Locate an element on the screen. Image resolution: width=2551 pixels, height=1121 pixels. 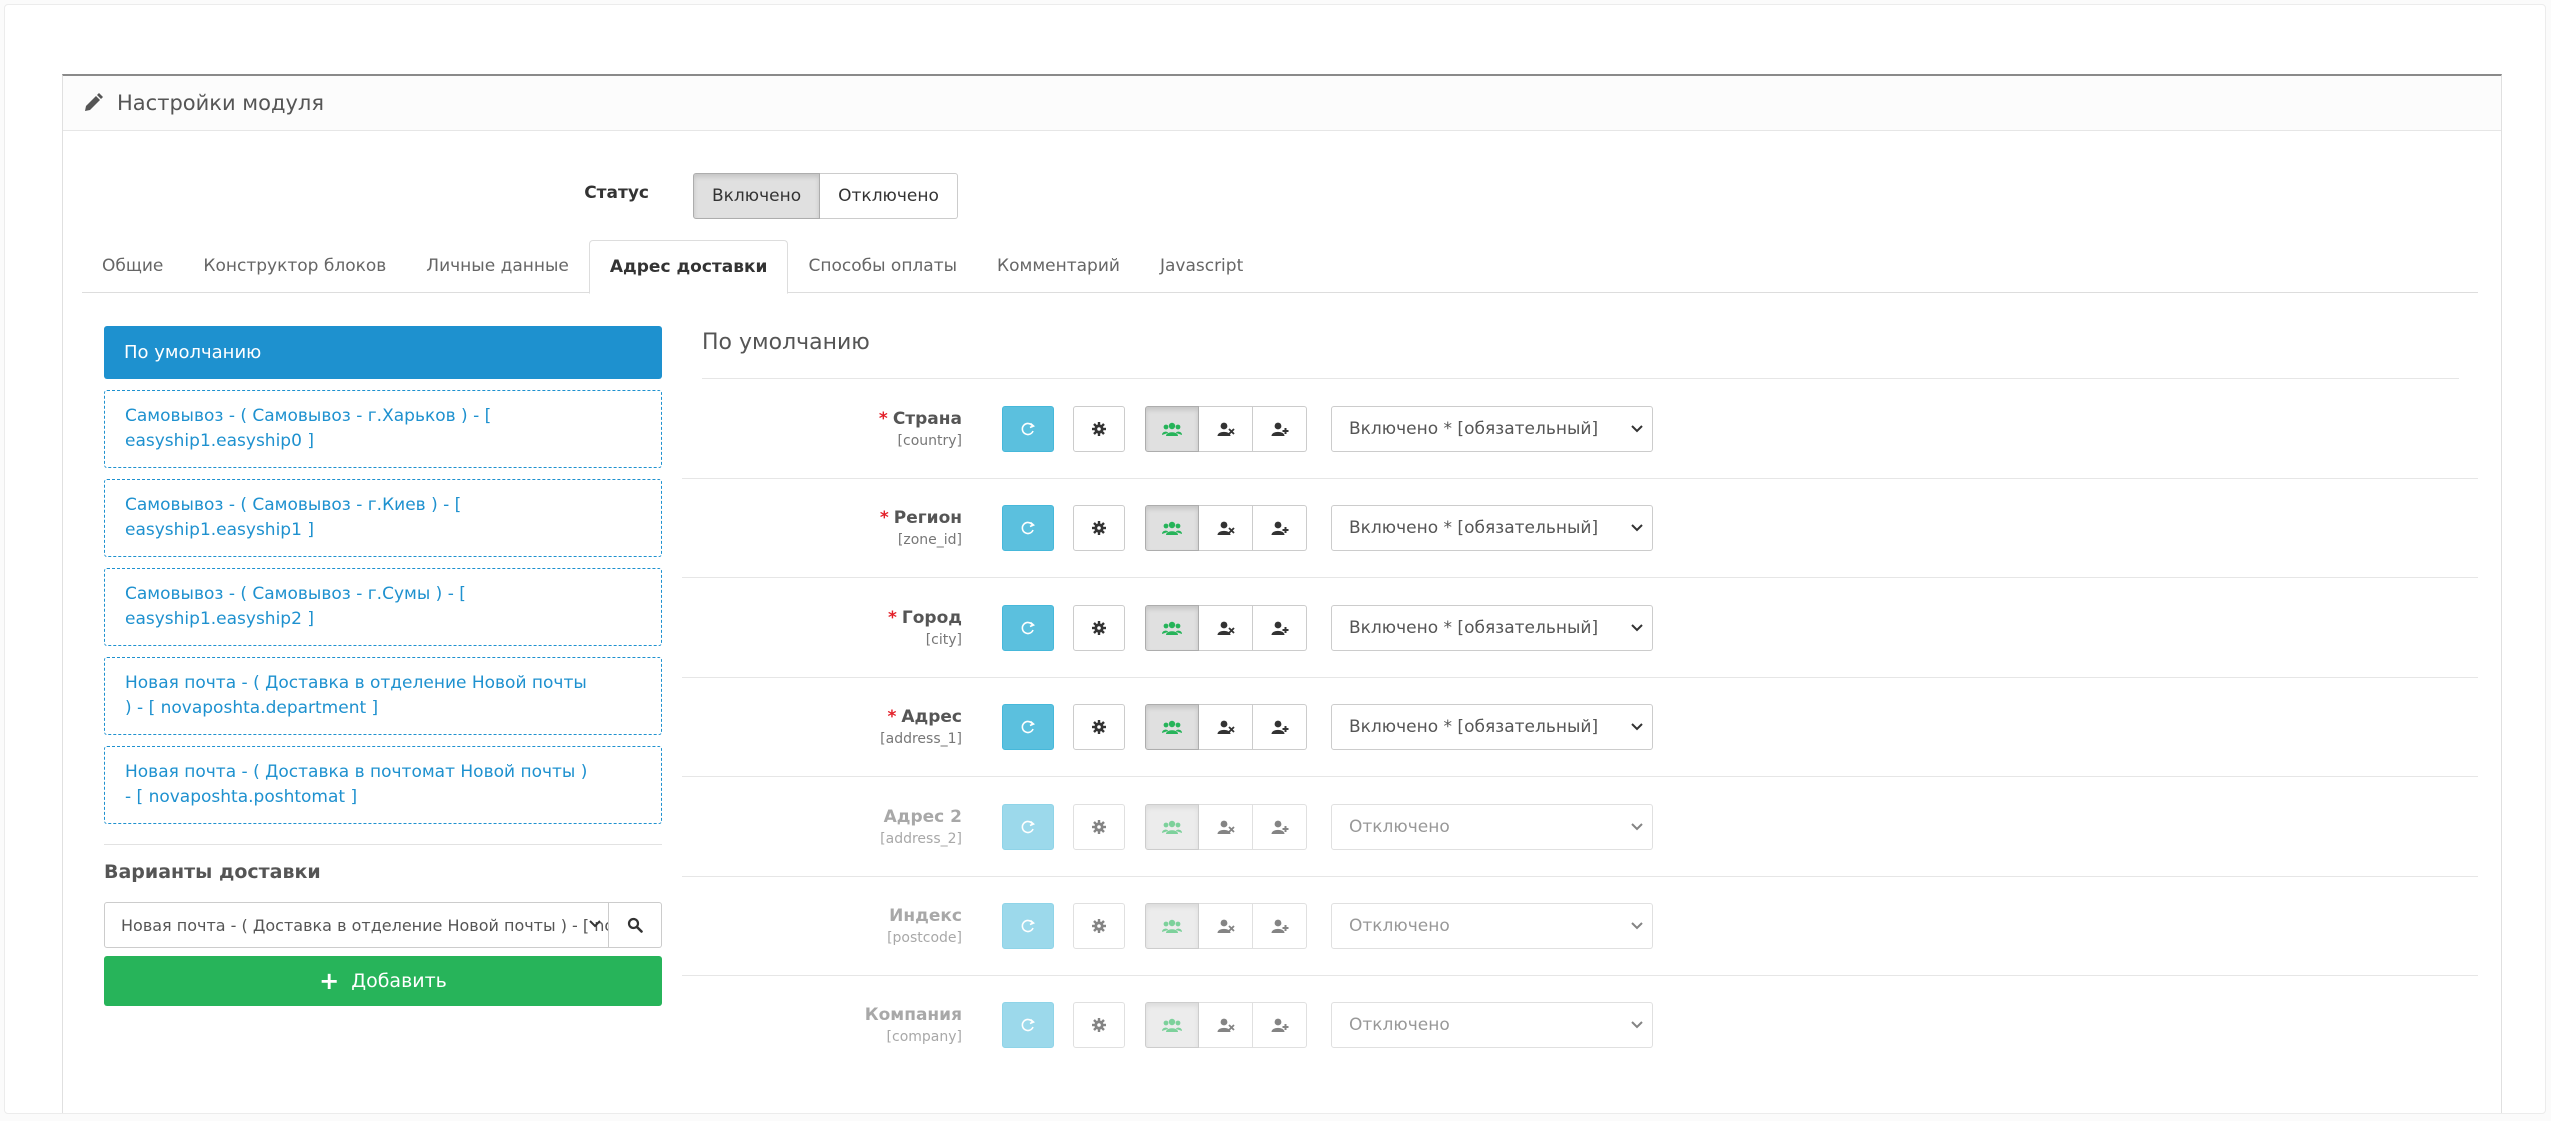
tab-block-constructor: Конструктор блоков is located at coordinates (294, 265).